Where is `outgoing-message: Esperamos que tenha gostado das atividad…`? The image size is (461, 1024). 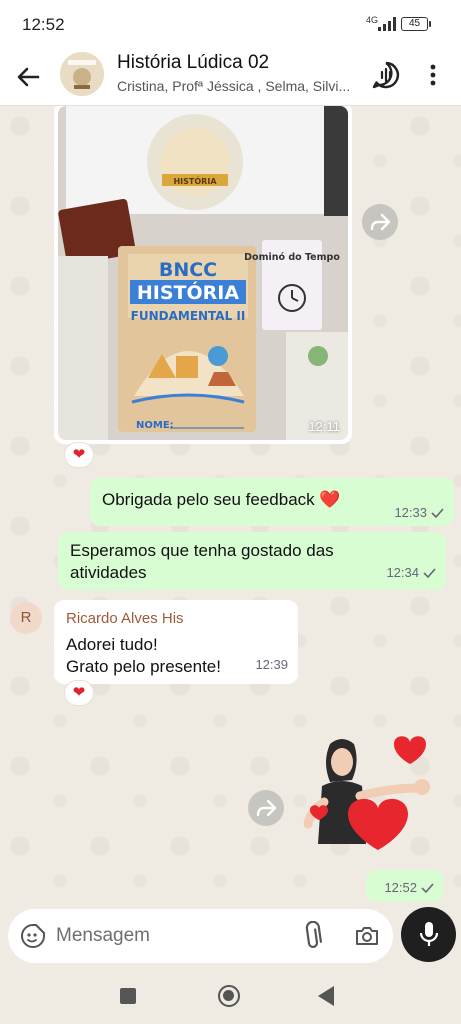
outgoing-message: Esperamos que tenha gostado das atividad… is located at coordinates (252, 561).